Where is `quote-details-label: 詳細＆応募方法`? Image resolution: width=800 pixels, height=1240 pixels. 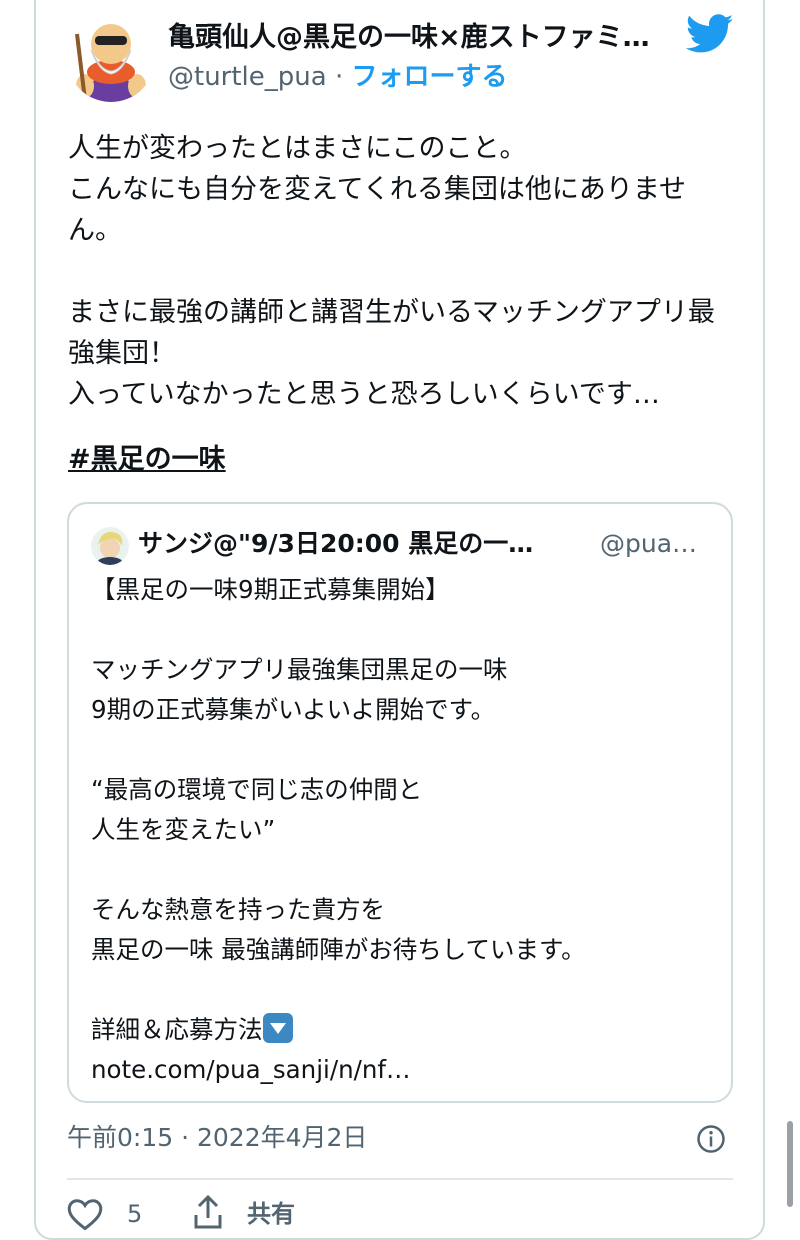 quote-details-label: 詳細＆応募方法 is located at coordinates (177, 1029).